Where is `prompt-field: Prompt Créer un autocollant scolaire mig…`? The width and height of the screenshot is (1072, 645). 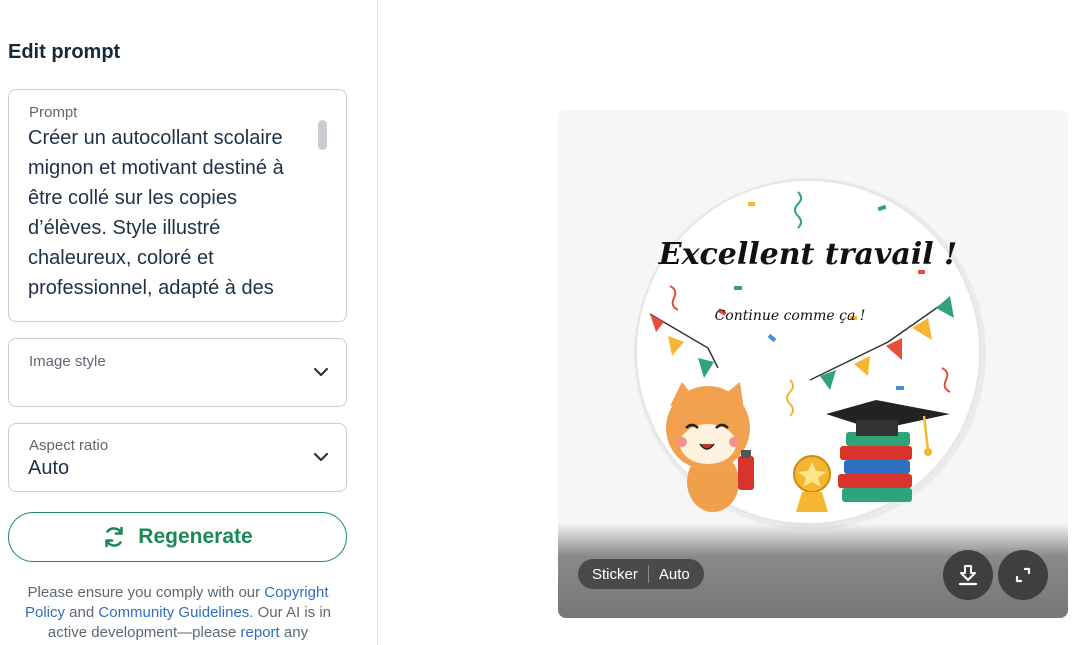 prompt-field: Prompt Créer un autocollant scolaire mig… is located at coordinates (177, 205).